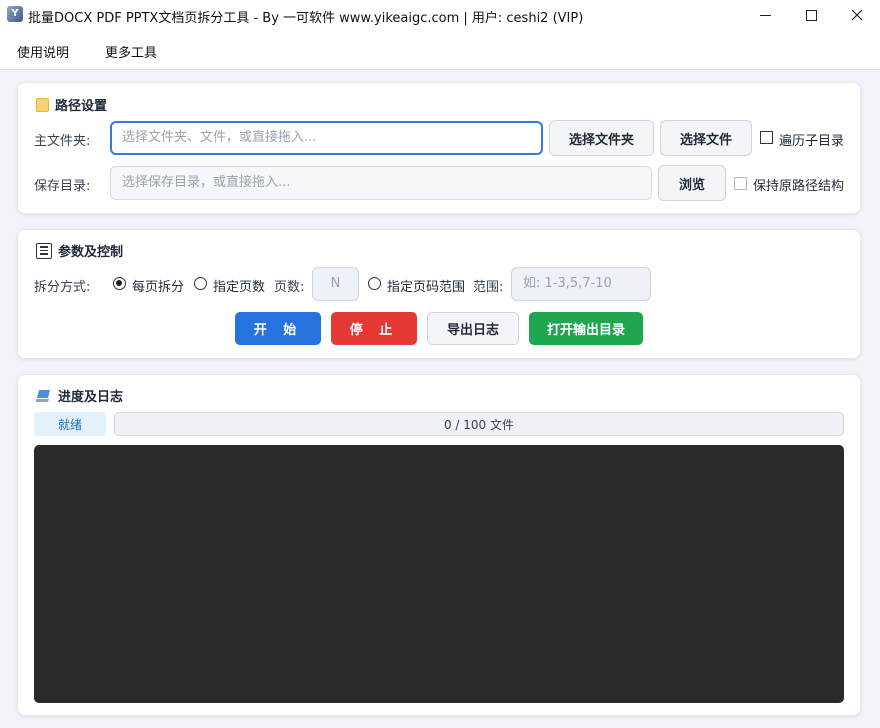 The width and height of the screenshot is (880, 728). Describe the element at coordinates (374, 328) in the screenshot. I see `stop-button: 停 止` at that location.